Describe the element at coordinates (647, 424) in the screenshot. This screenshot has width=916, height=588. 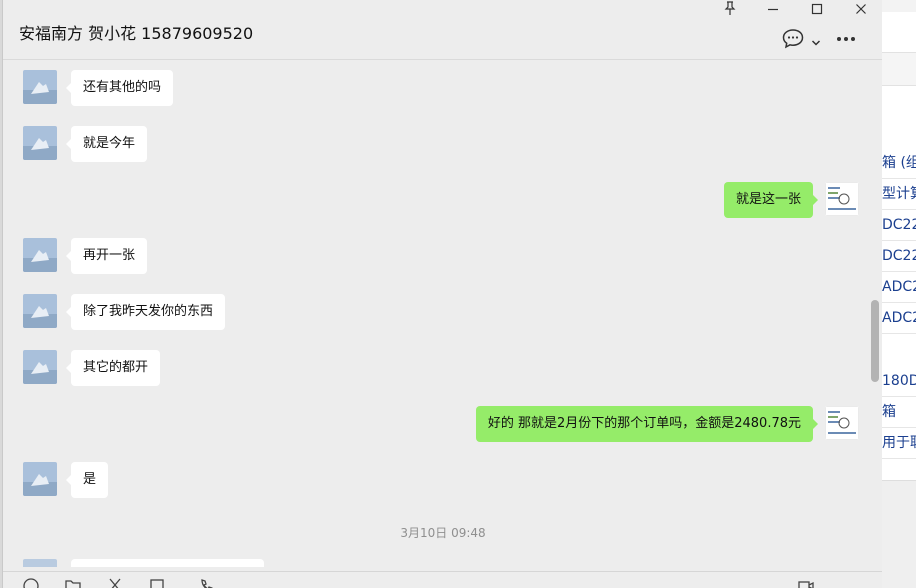
I see `message-bubble-outgoing: 好的 那就是2月份下的那个订单吗，金额是2480.78元` at that location.